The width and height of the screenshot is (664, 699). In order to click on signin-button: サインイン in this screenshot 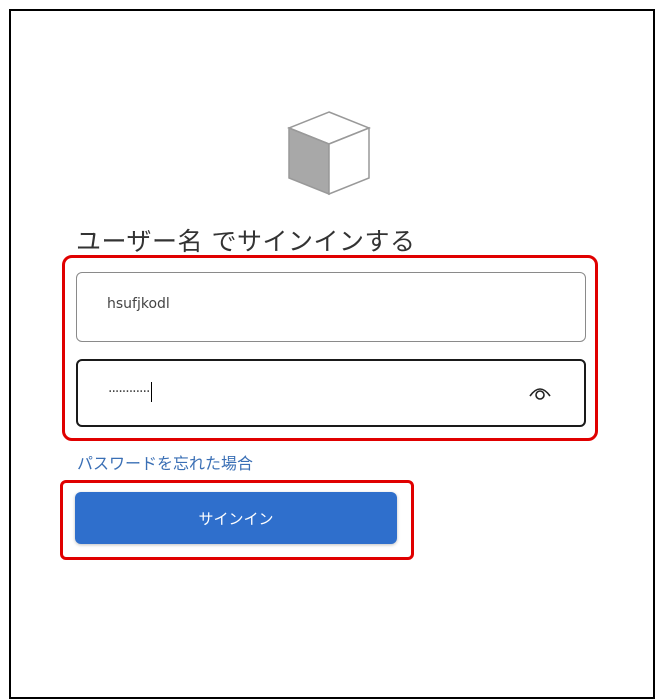, I will do `click(236, 518)`.